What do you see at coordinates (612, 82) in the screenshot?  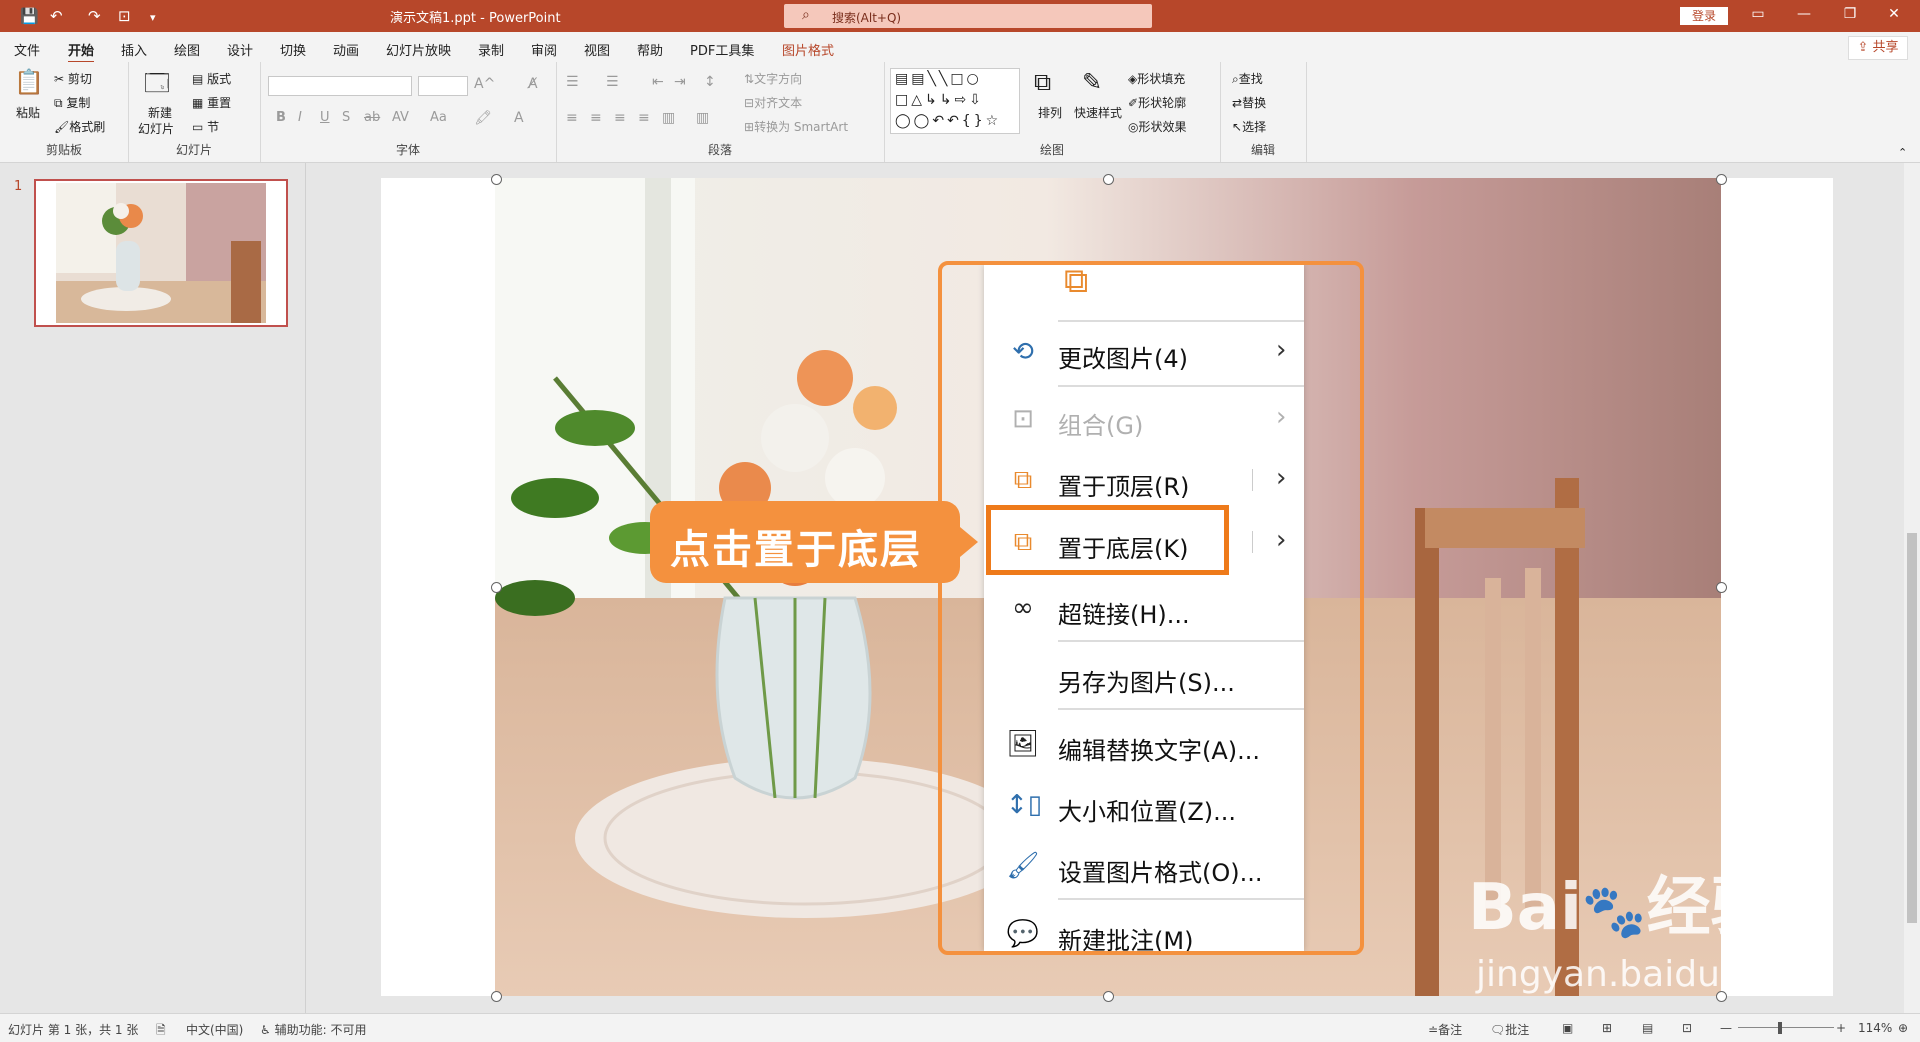 I see `numbering-icon: ☰` at bounding box center [612, 82].